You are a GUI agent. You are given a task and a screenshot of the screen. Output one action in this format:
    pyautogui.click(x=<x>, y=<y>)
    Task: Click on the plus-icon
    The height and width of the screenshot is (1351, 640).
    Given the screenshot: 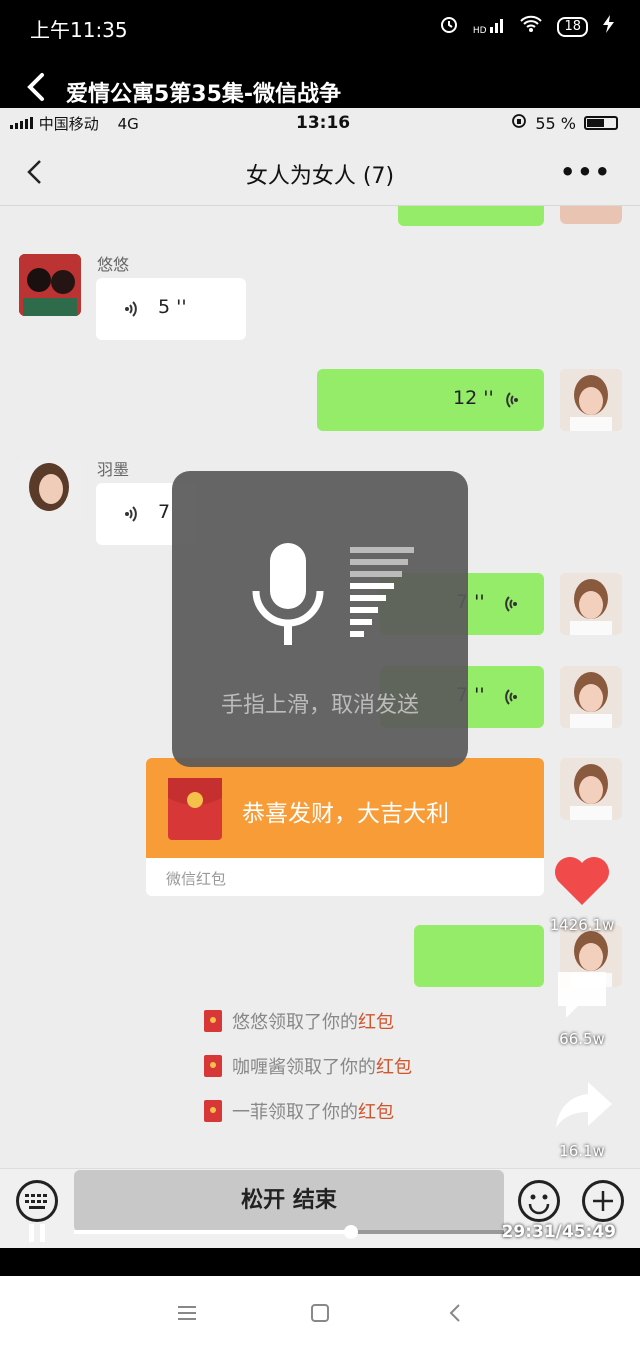 What is the action you would take?
    pyautogui.click(x=603, y=1201)
    